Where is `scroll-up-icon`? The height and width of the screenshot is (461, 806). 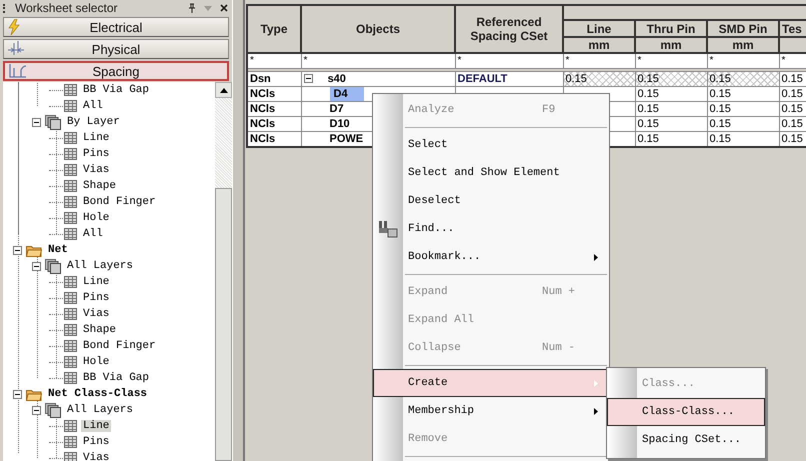 scroll-up-icon is located at coordinates (224, 90).